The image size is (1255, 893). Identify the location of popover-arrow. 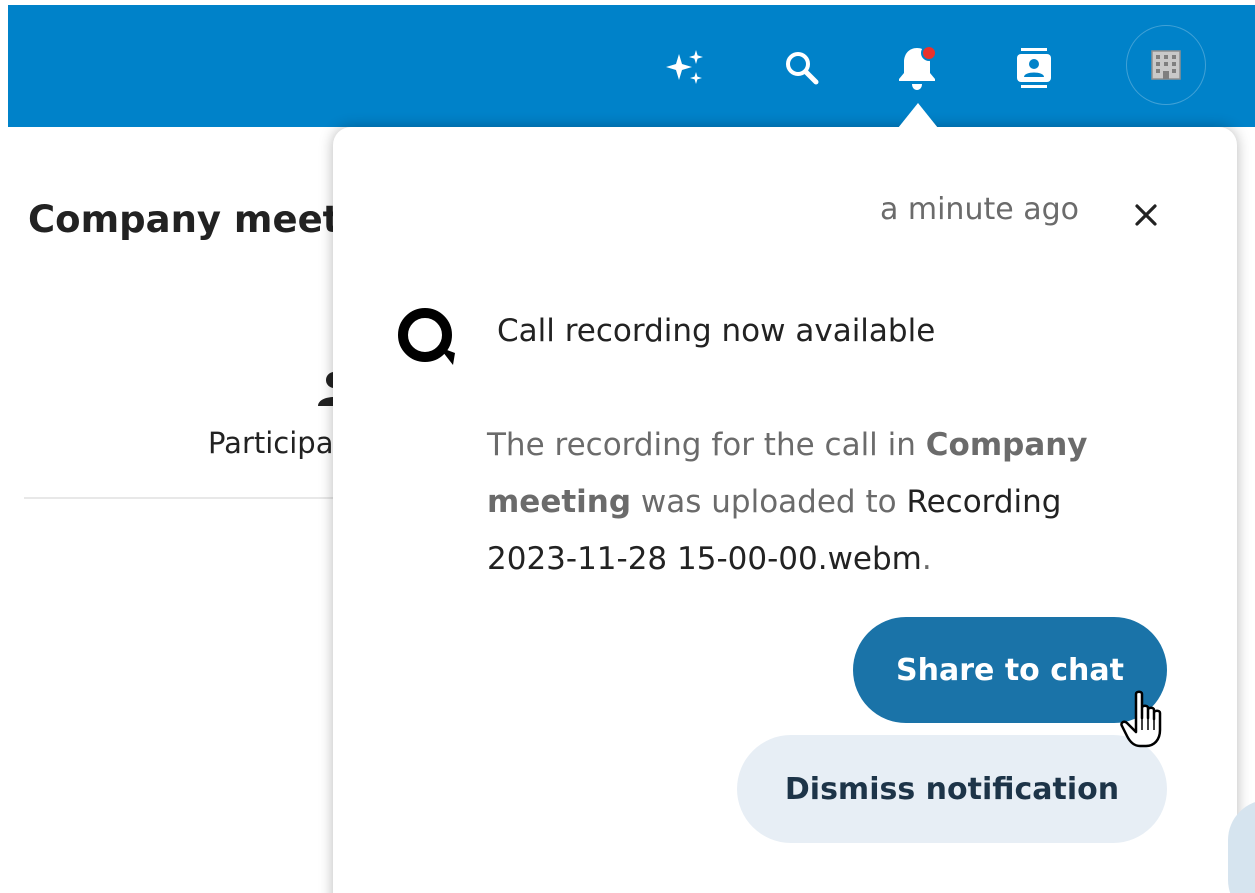
(918, 115).